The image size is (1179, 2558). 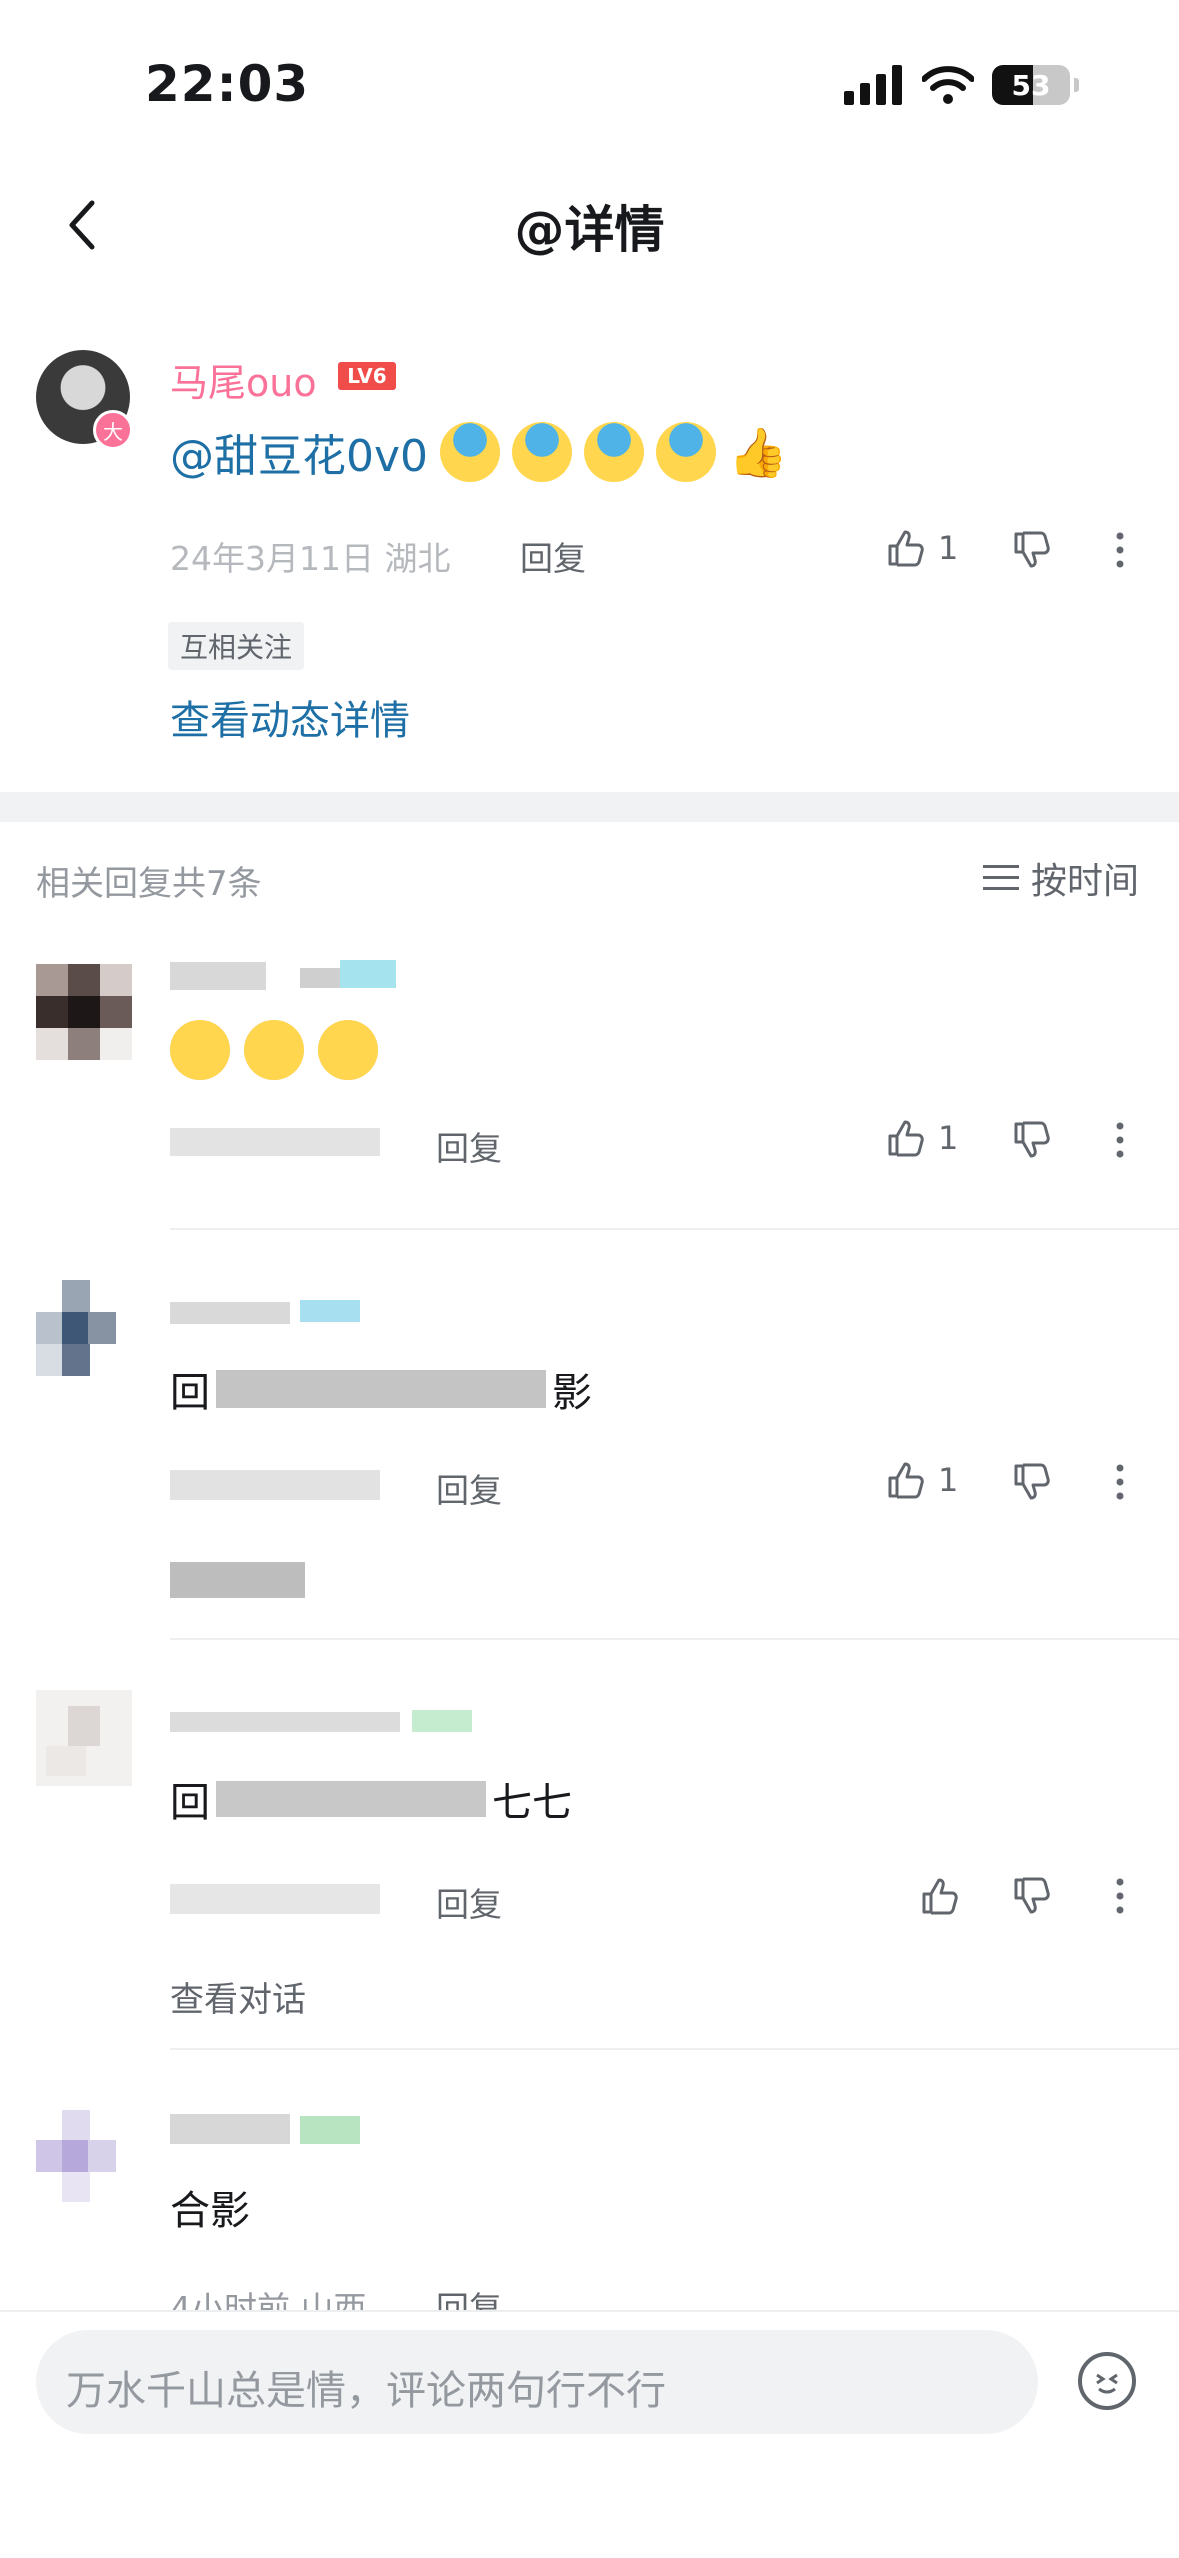 I want to click on status-time: 22:03, so click(x=227, y=84).